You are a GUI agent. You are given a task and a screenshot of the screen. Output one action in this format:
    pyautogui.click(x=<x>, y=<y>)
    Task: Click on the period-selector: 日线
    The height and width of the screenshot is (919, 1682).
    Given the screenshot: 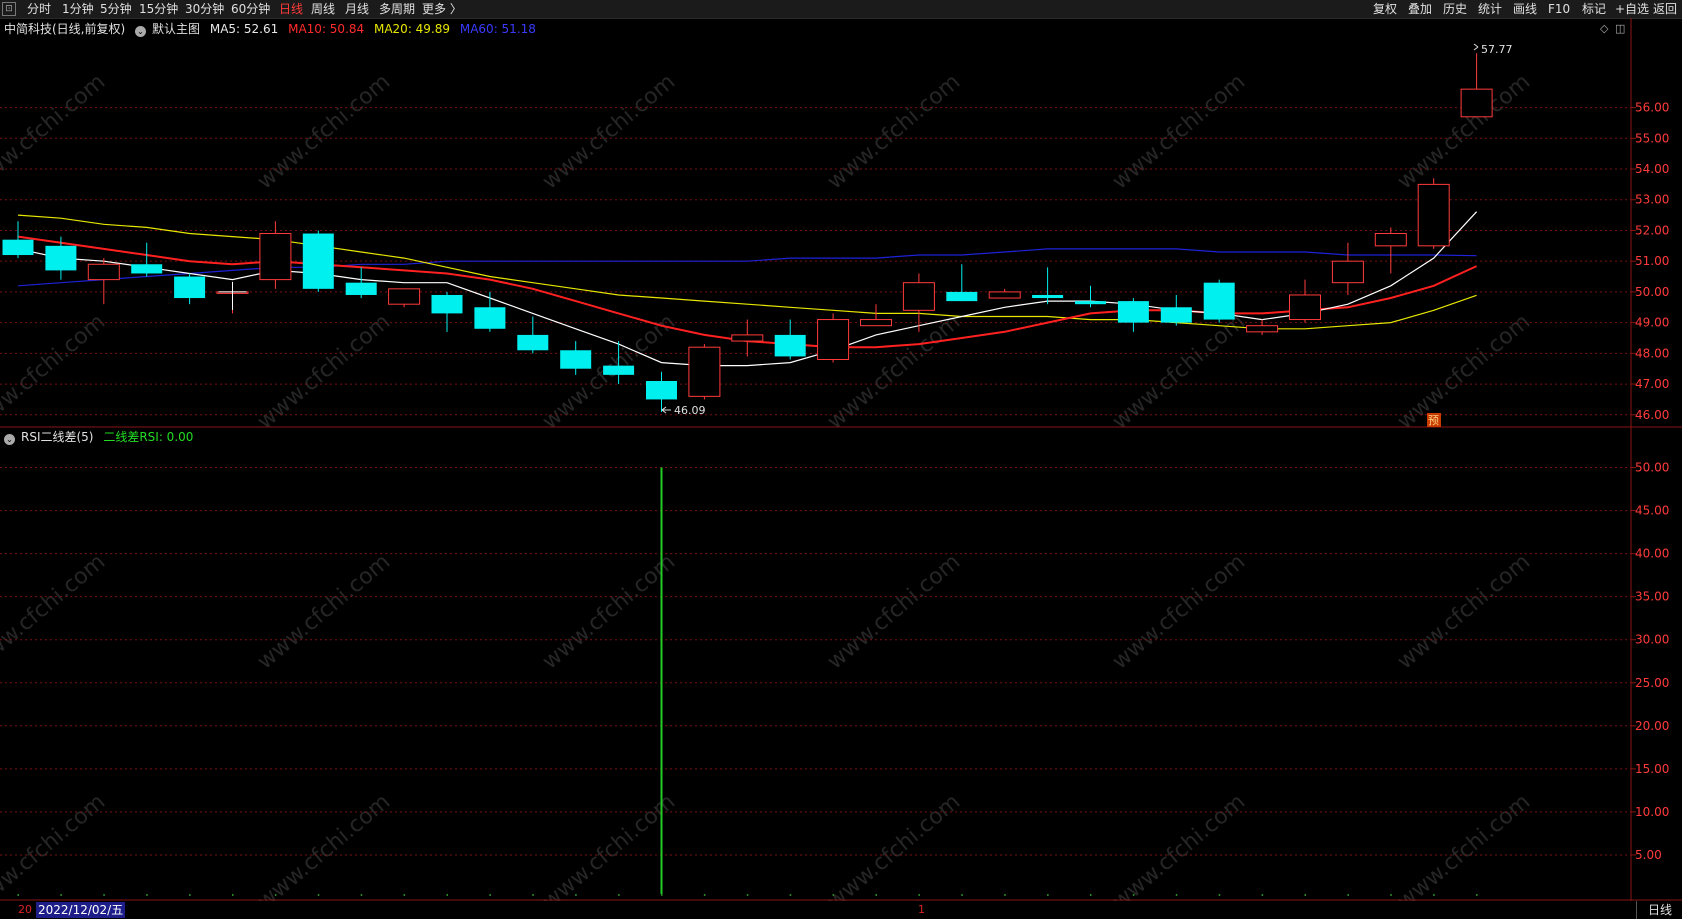 What is the action you would take?
    pyautogui.click(x=1659, y=910)
    